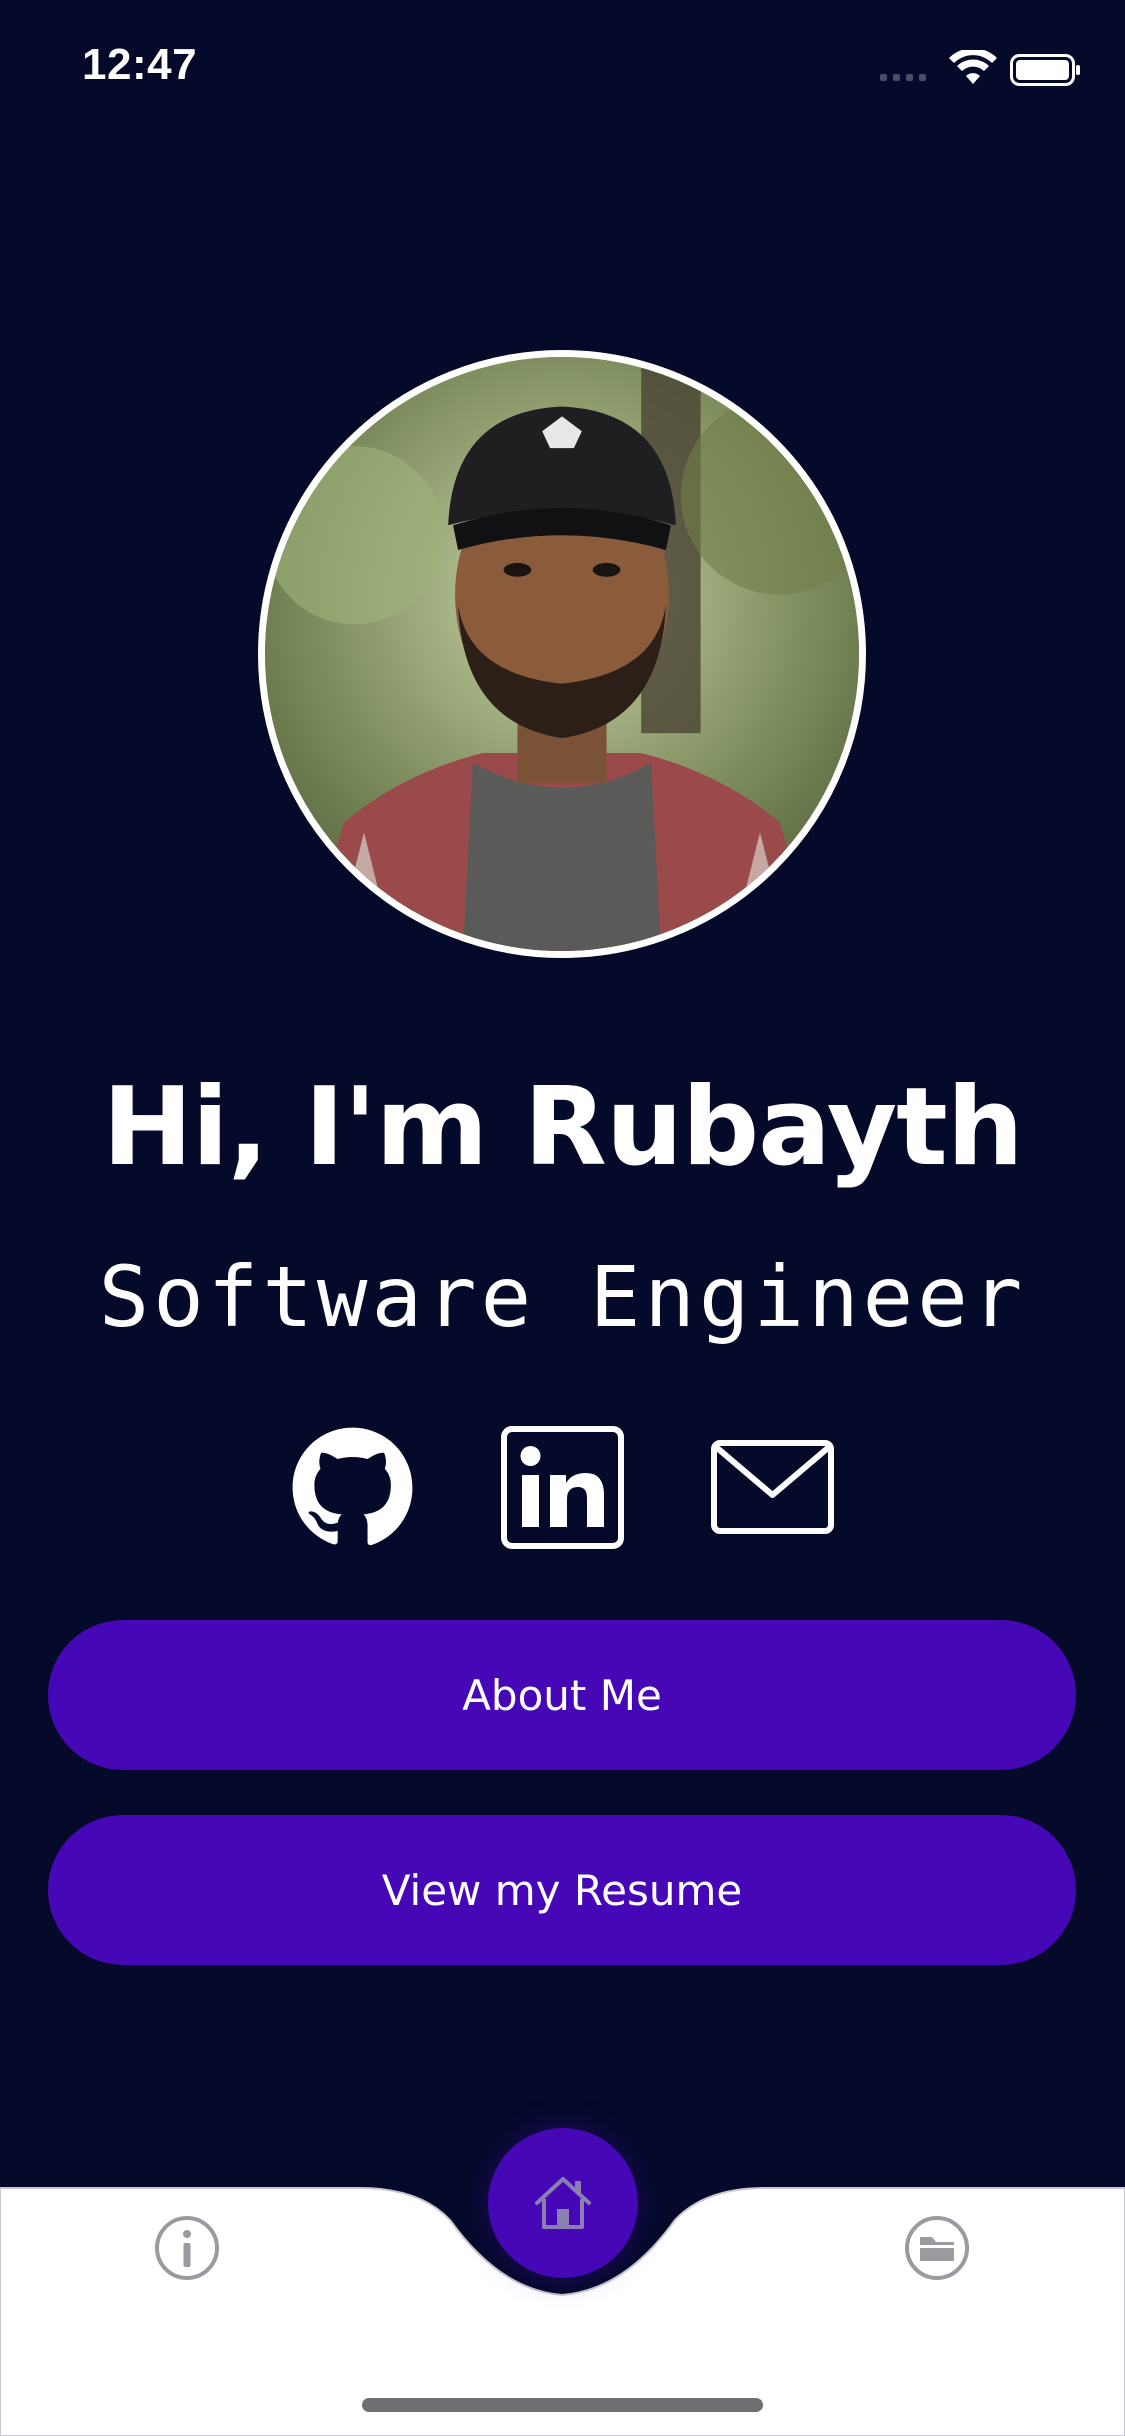 Image resolution: width=1125 pixels, height=2436 pixels. I want to click on email-link, so click(772, 1487).